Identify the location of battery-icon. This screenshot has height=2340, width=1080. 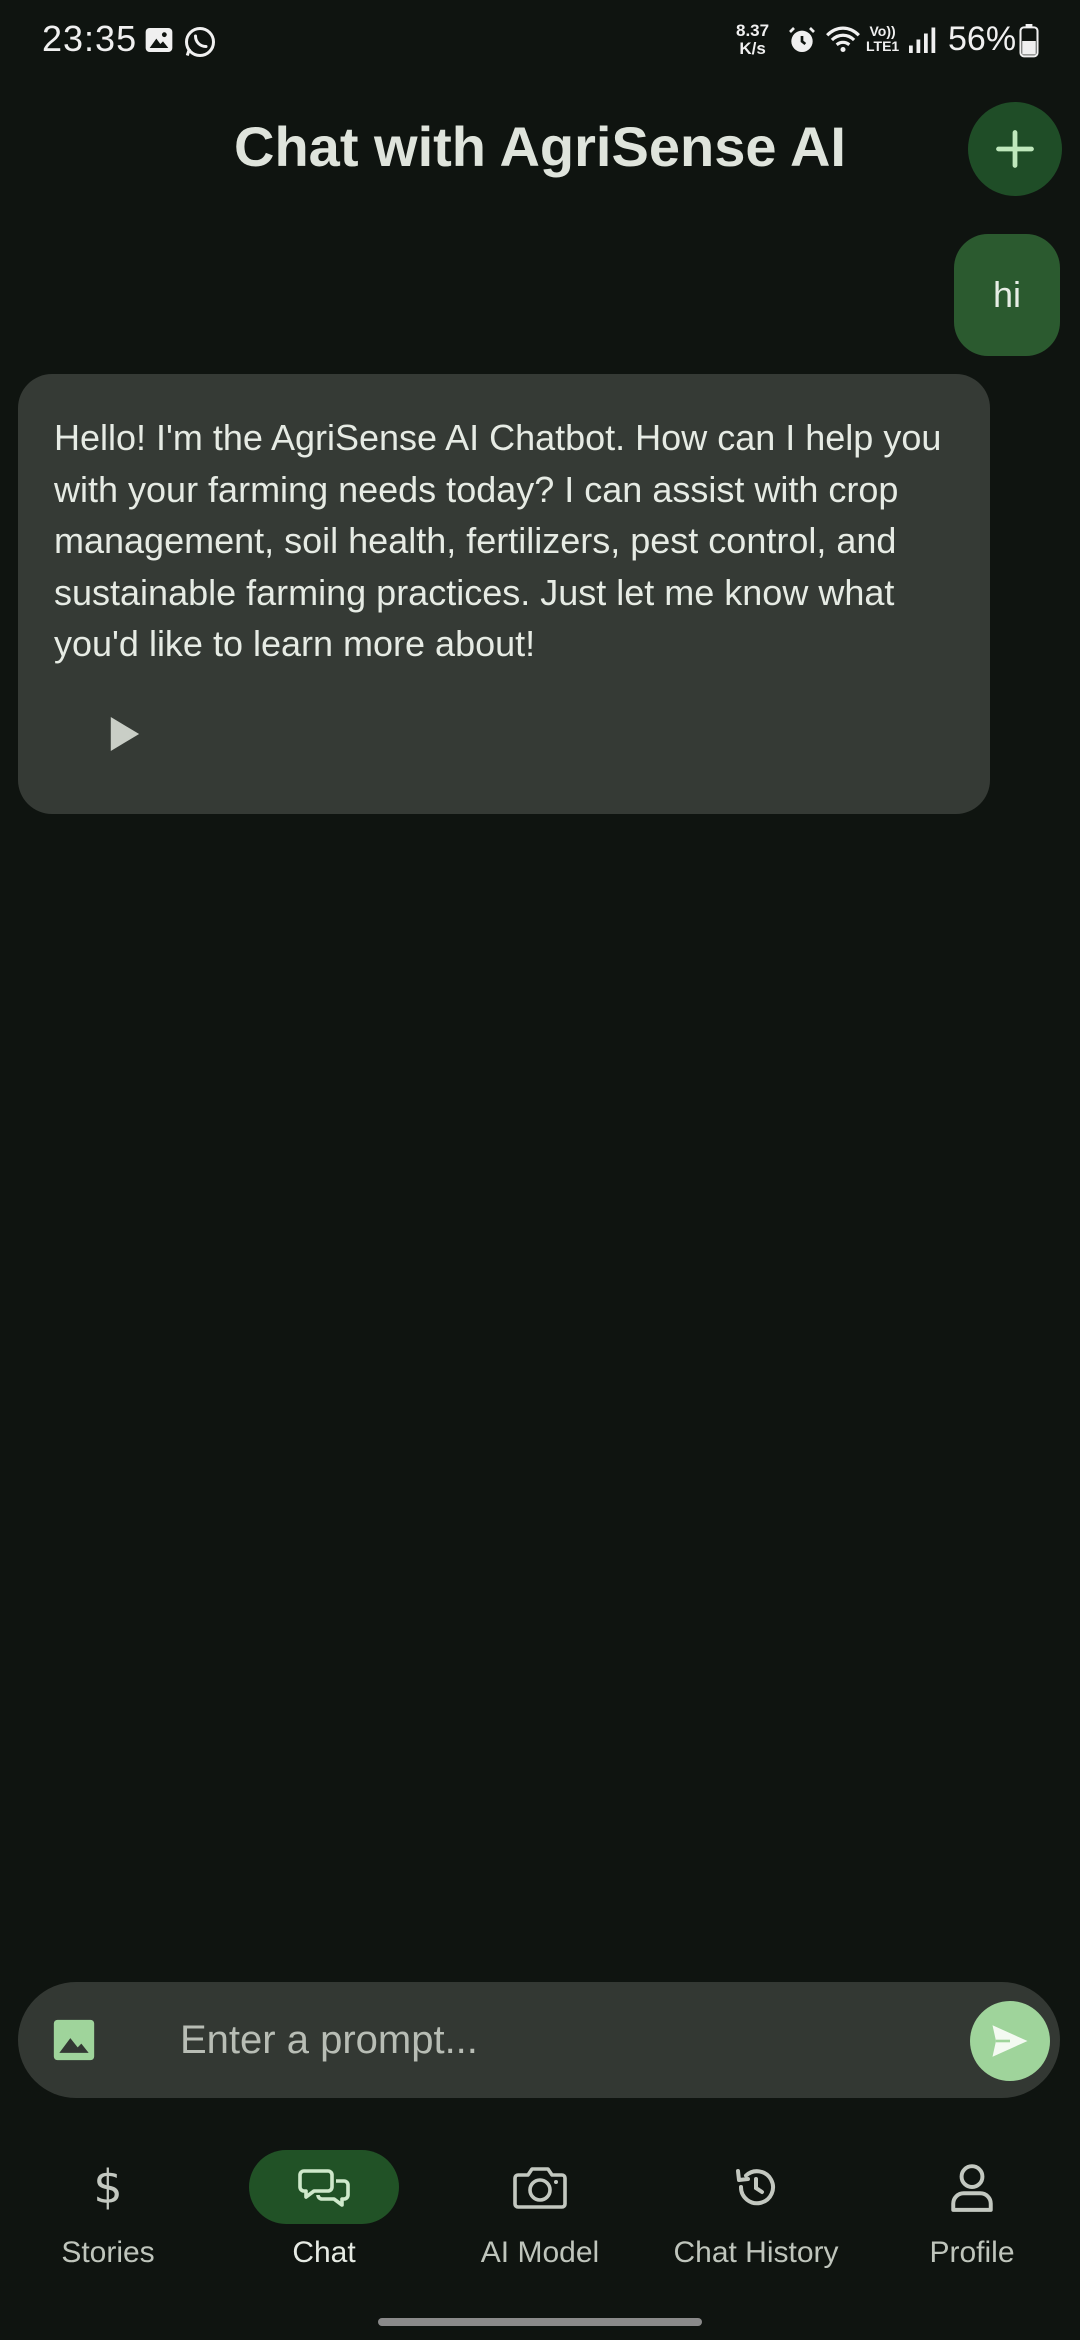
(1029, 41).